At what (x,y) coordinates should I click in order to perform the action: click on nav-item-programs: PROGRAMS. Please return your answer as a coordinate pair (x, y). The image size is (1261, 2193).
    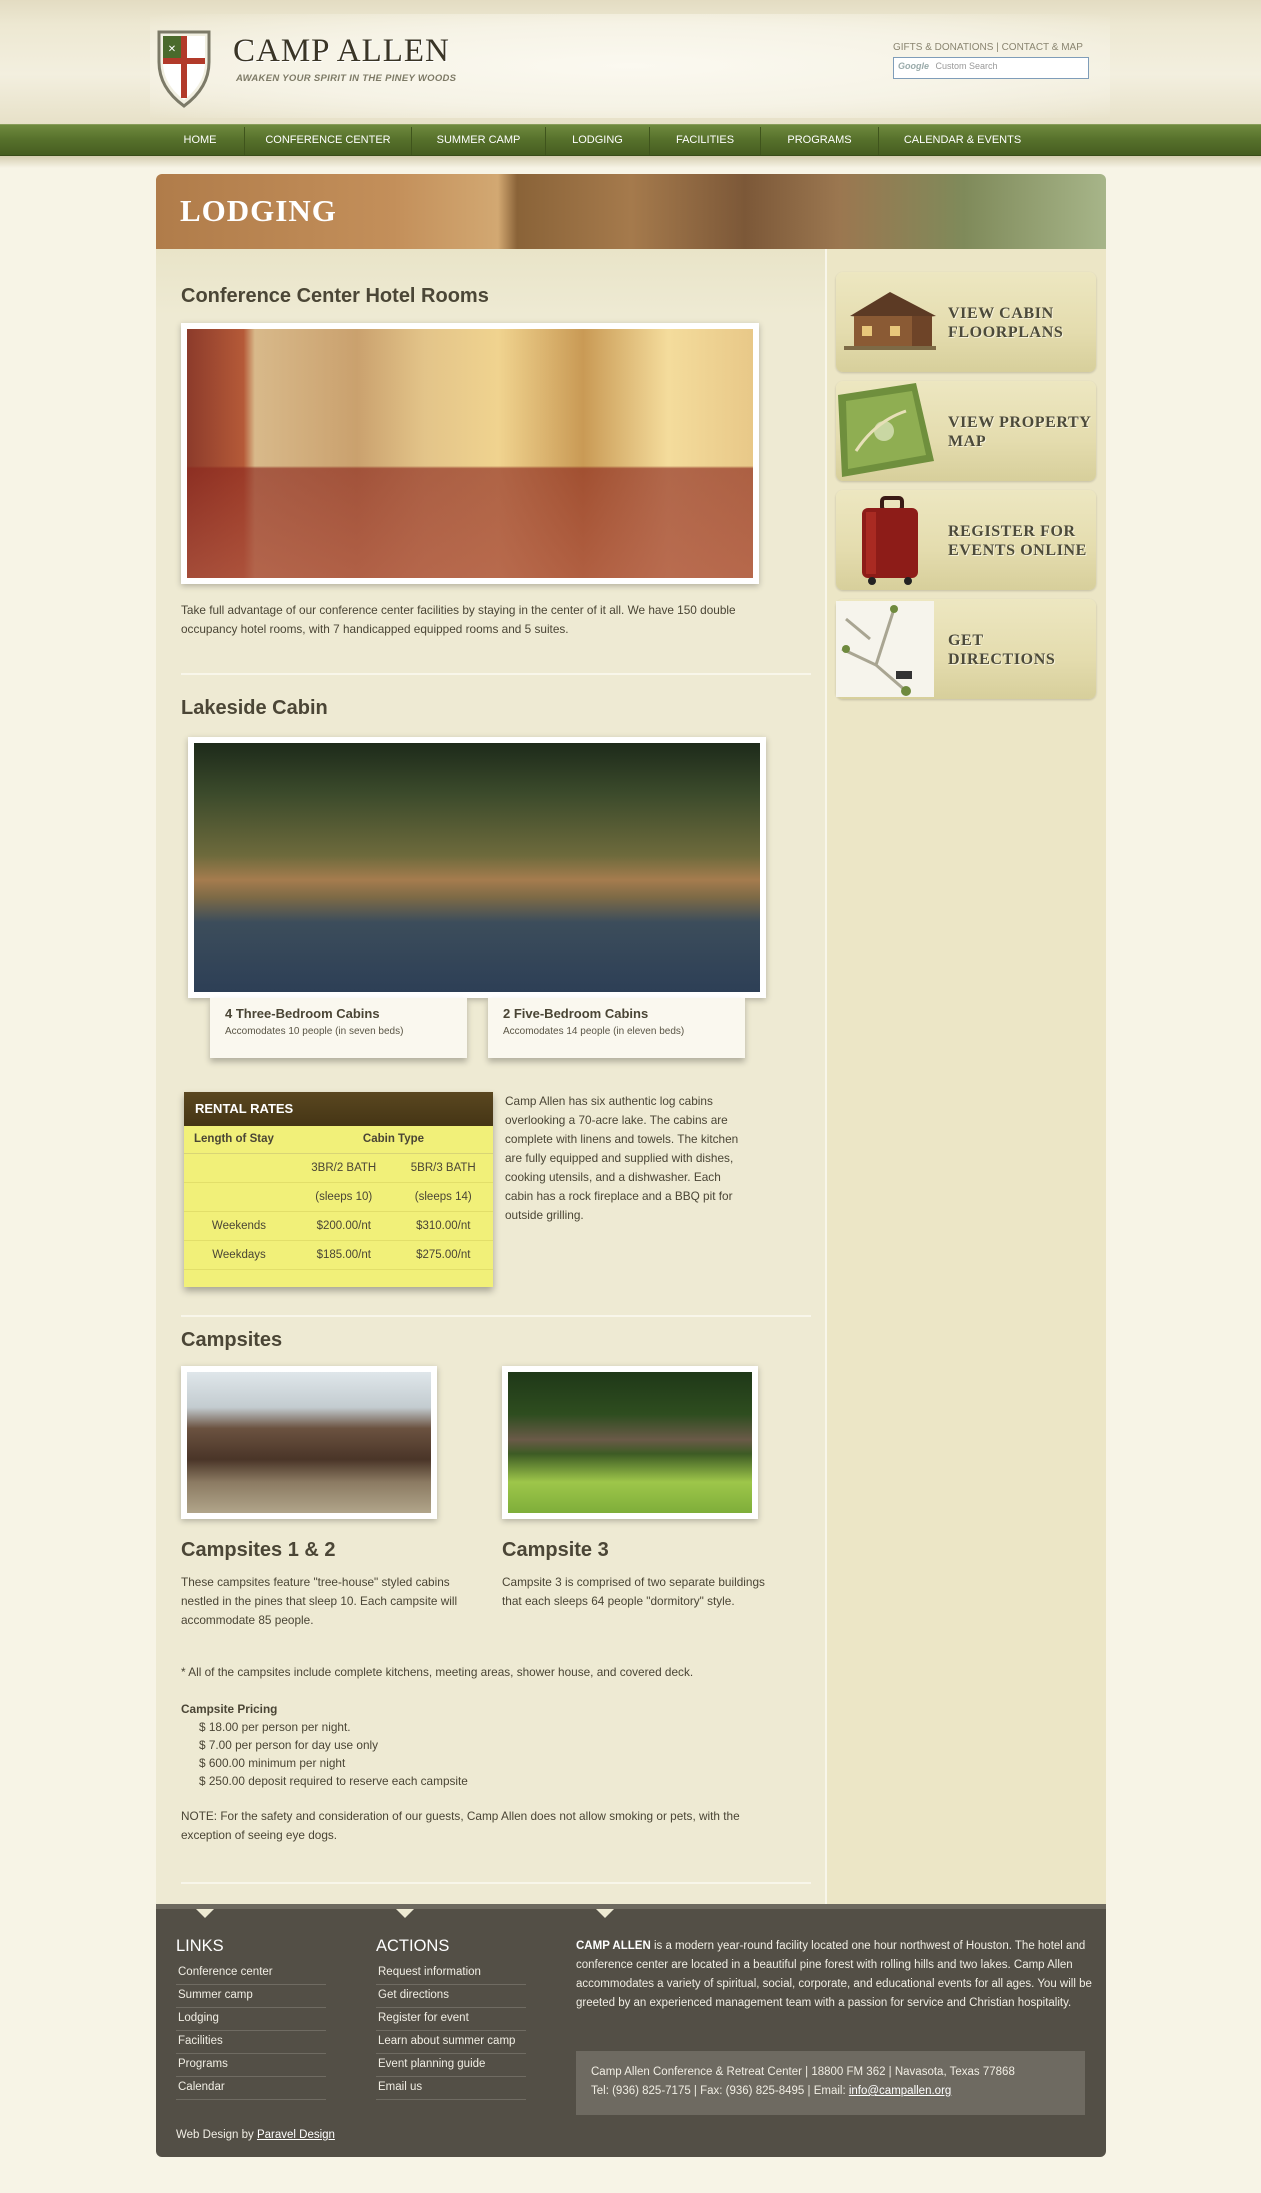
    Looking at the image, I should click on (819, 140).